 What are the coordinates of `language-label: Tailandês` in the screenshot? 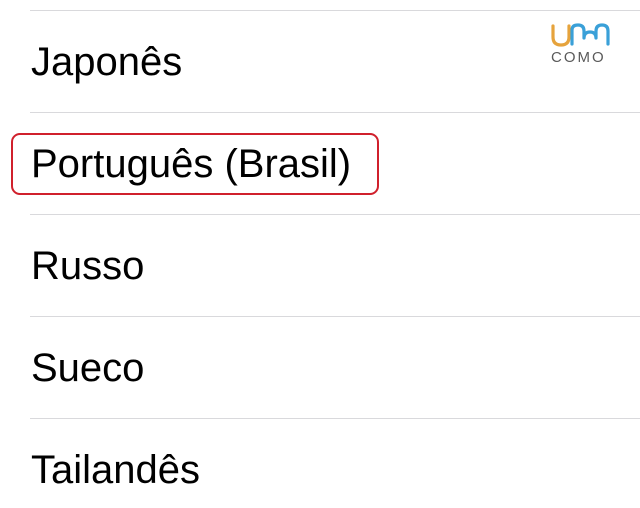 It's located at (116, 470).